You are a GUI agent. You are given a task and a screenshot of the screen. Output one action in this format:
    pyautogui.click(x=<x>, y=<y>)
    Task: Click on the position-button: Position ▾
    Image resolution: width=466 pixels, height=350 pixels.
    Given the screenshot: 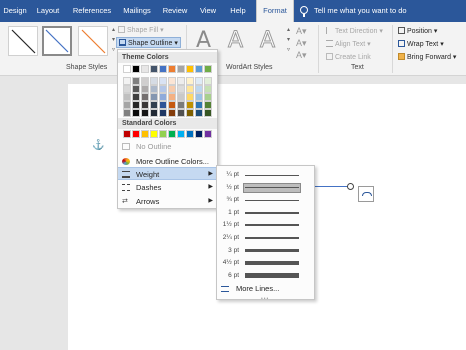 What is the action you would take?
    pyautogui.click(x=417, y=31)
    